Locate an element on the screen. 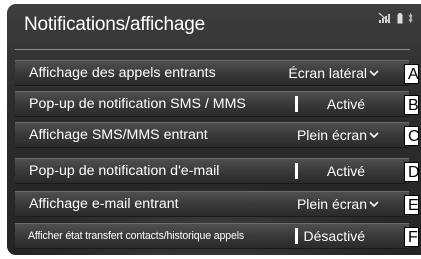 The height and width of the screenshot is (259, 421). status-bar is located at coordinates (395, 18).